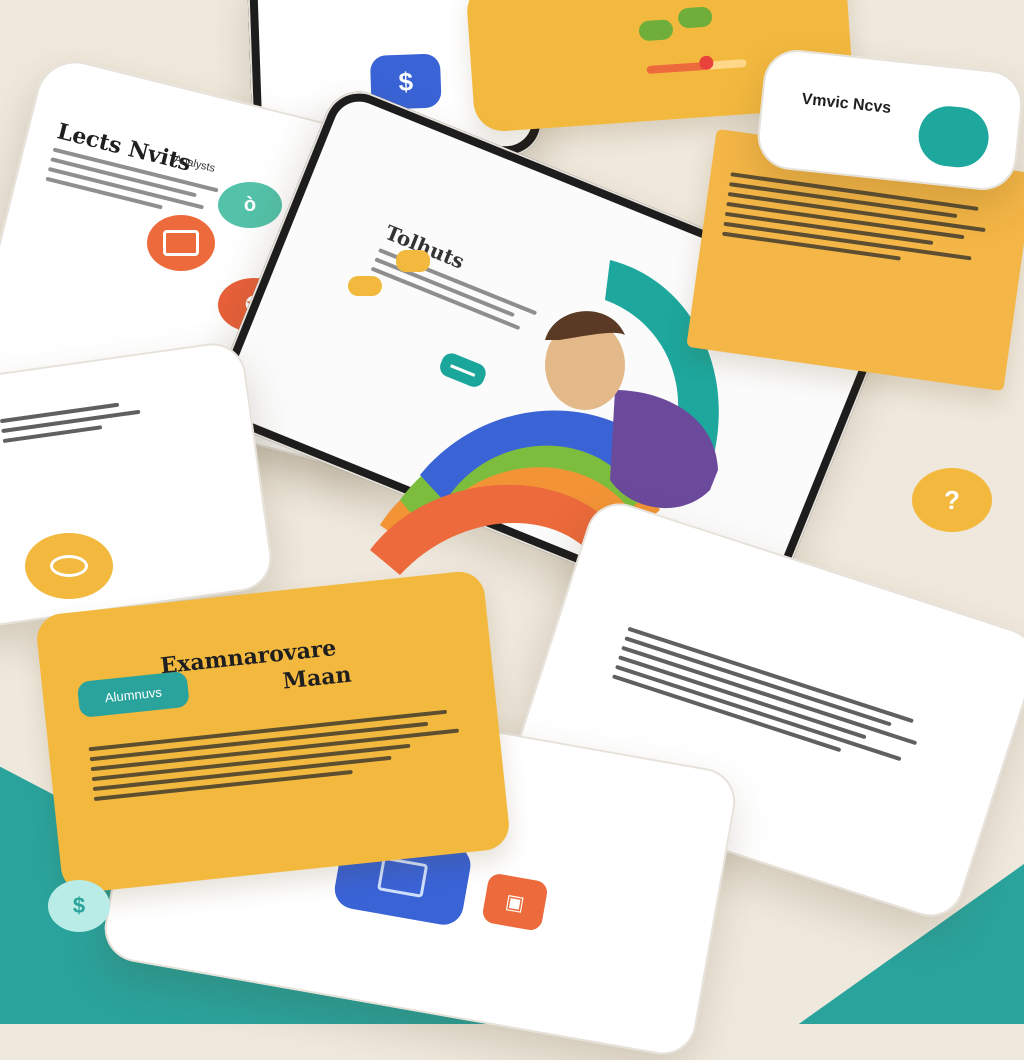 This screenshot has height=1060, width=1024. I want to click on left-mid-text, so click(91, 418).